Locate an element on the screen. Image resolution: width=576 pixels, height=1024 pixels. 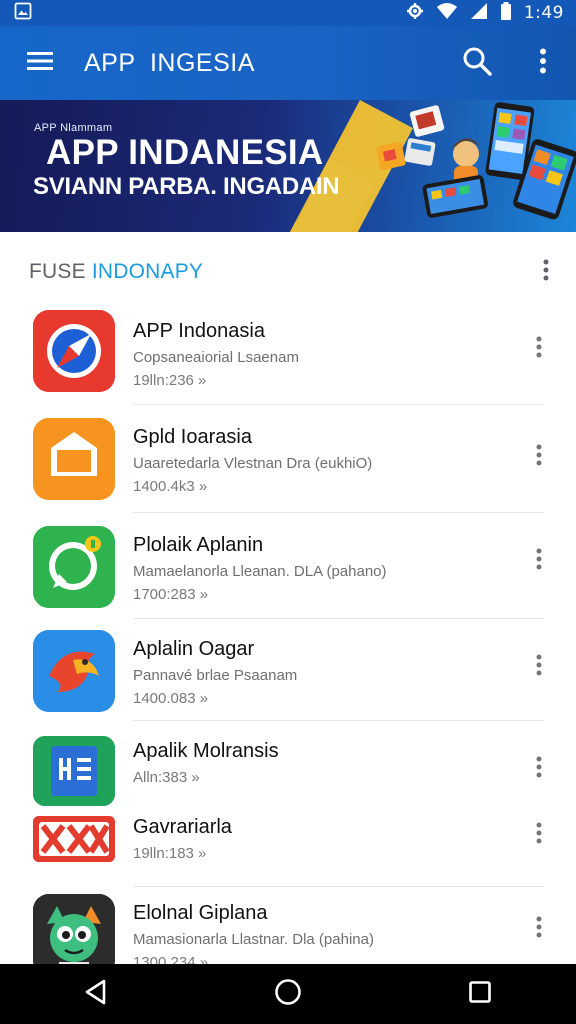
settings-notification-icon is located at coordinates (415, 13).